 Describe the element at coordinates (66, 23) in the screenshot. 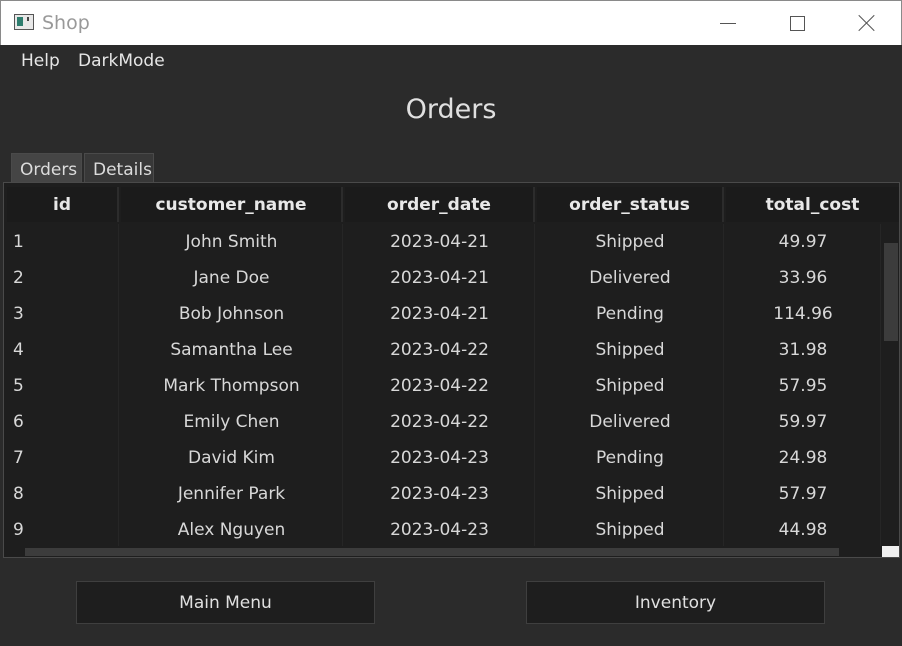

I see `window-title: Shop` at that location.